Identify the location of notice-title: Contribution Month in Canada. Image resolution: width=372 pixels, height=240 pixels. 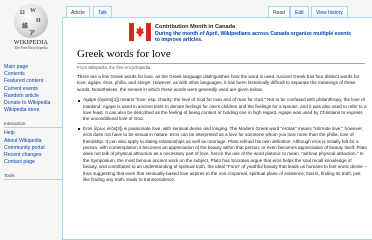
(195, 27).